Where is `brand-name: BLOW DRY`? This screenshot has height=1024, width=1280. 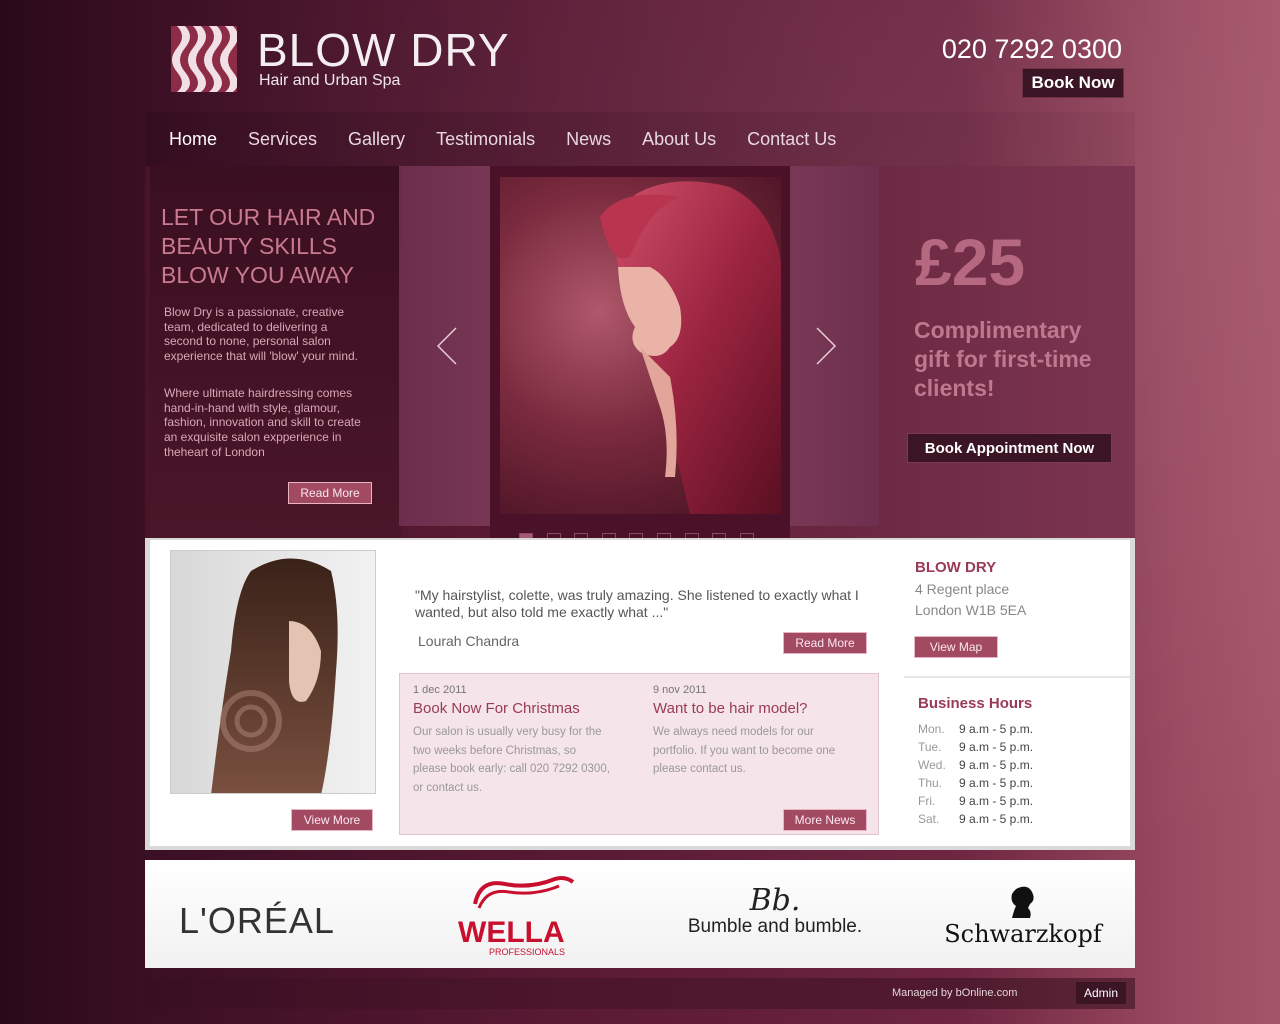
brand-name: BLOW DRY is located at coordinates (383, 50).